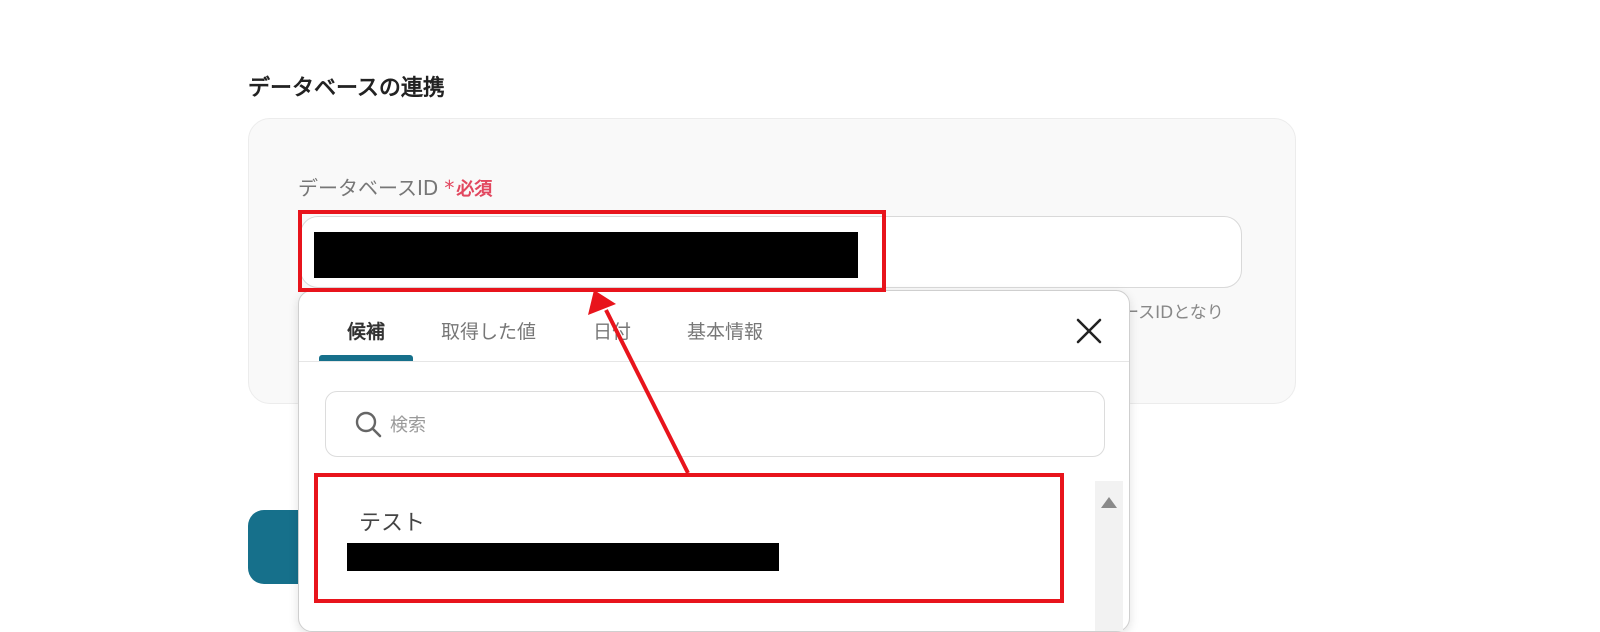 The height and width of the screenshot is (632, 1600). Describe the element at coordinates (1173, 313) in the screenshot. I see `field-hint: ースIDとなり` at that location.